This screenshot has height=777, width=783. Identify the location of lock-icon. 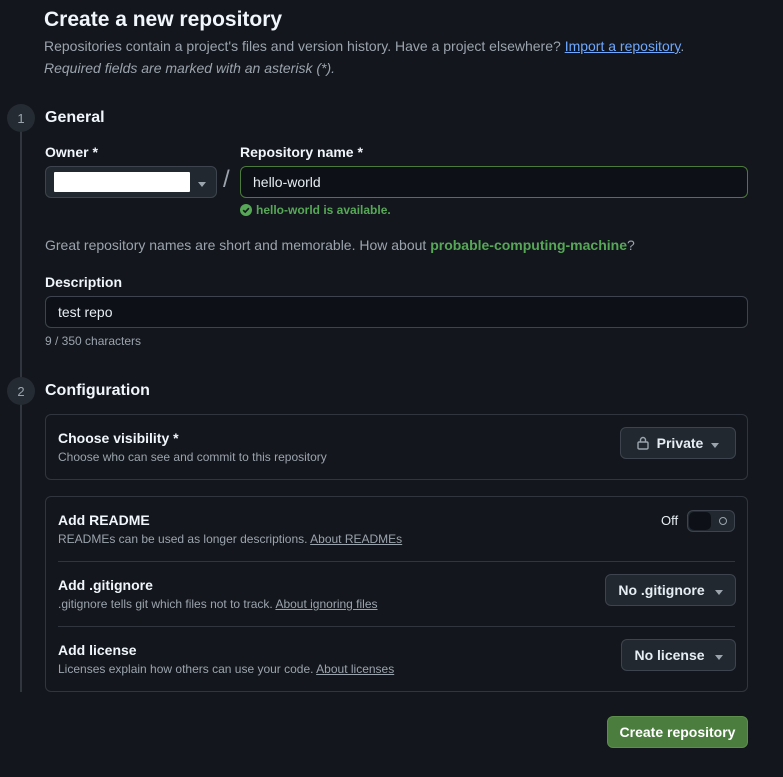
(642, 443).